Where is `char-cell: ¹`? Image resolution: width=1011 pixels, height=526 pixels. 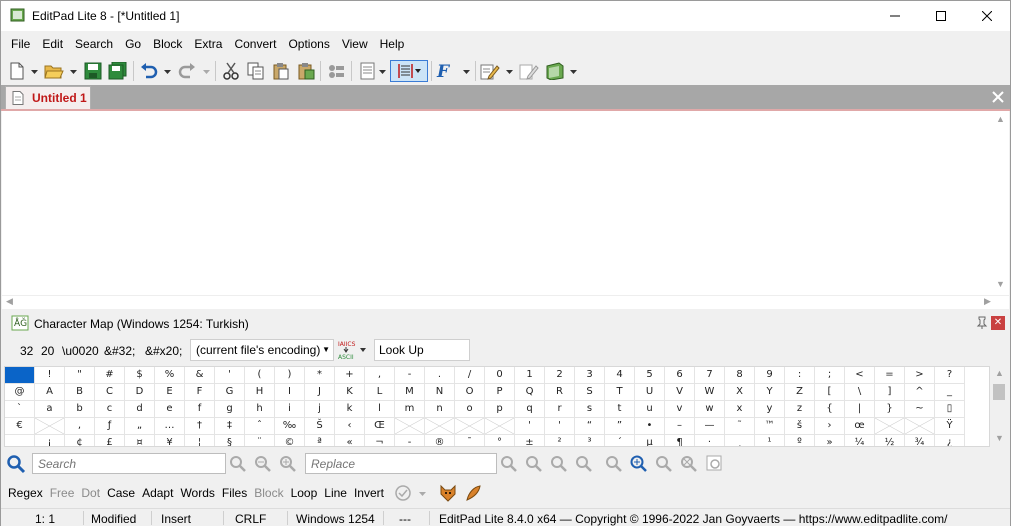
char-cell: ¹ is located at coordinates (770, 440).